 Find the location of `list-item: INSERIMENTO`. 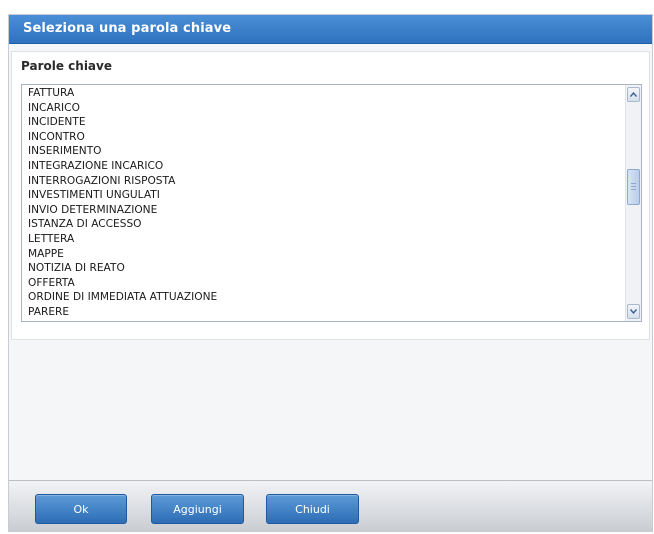

list-item: INSERIMENTO is located at coordinates (327, 151).